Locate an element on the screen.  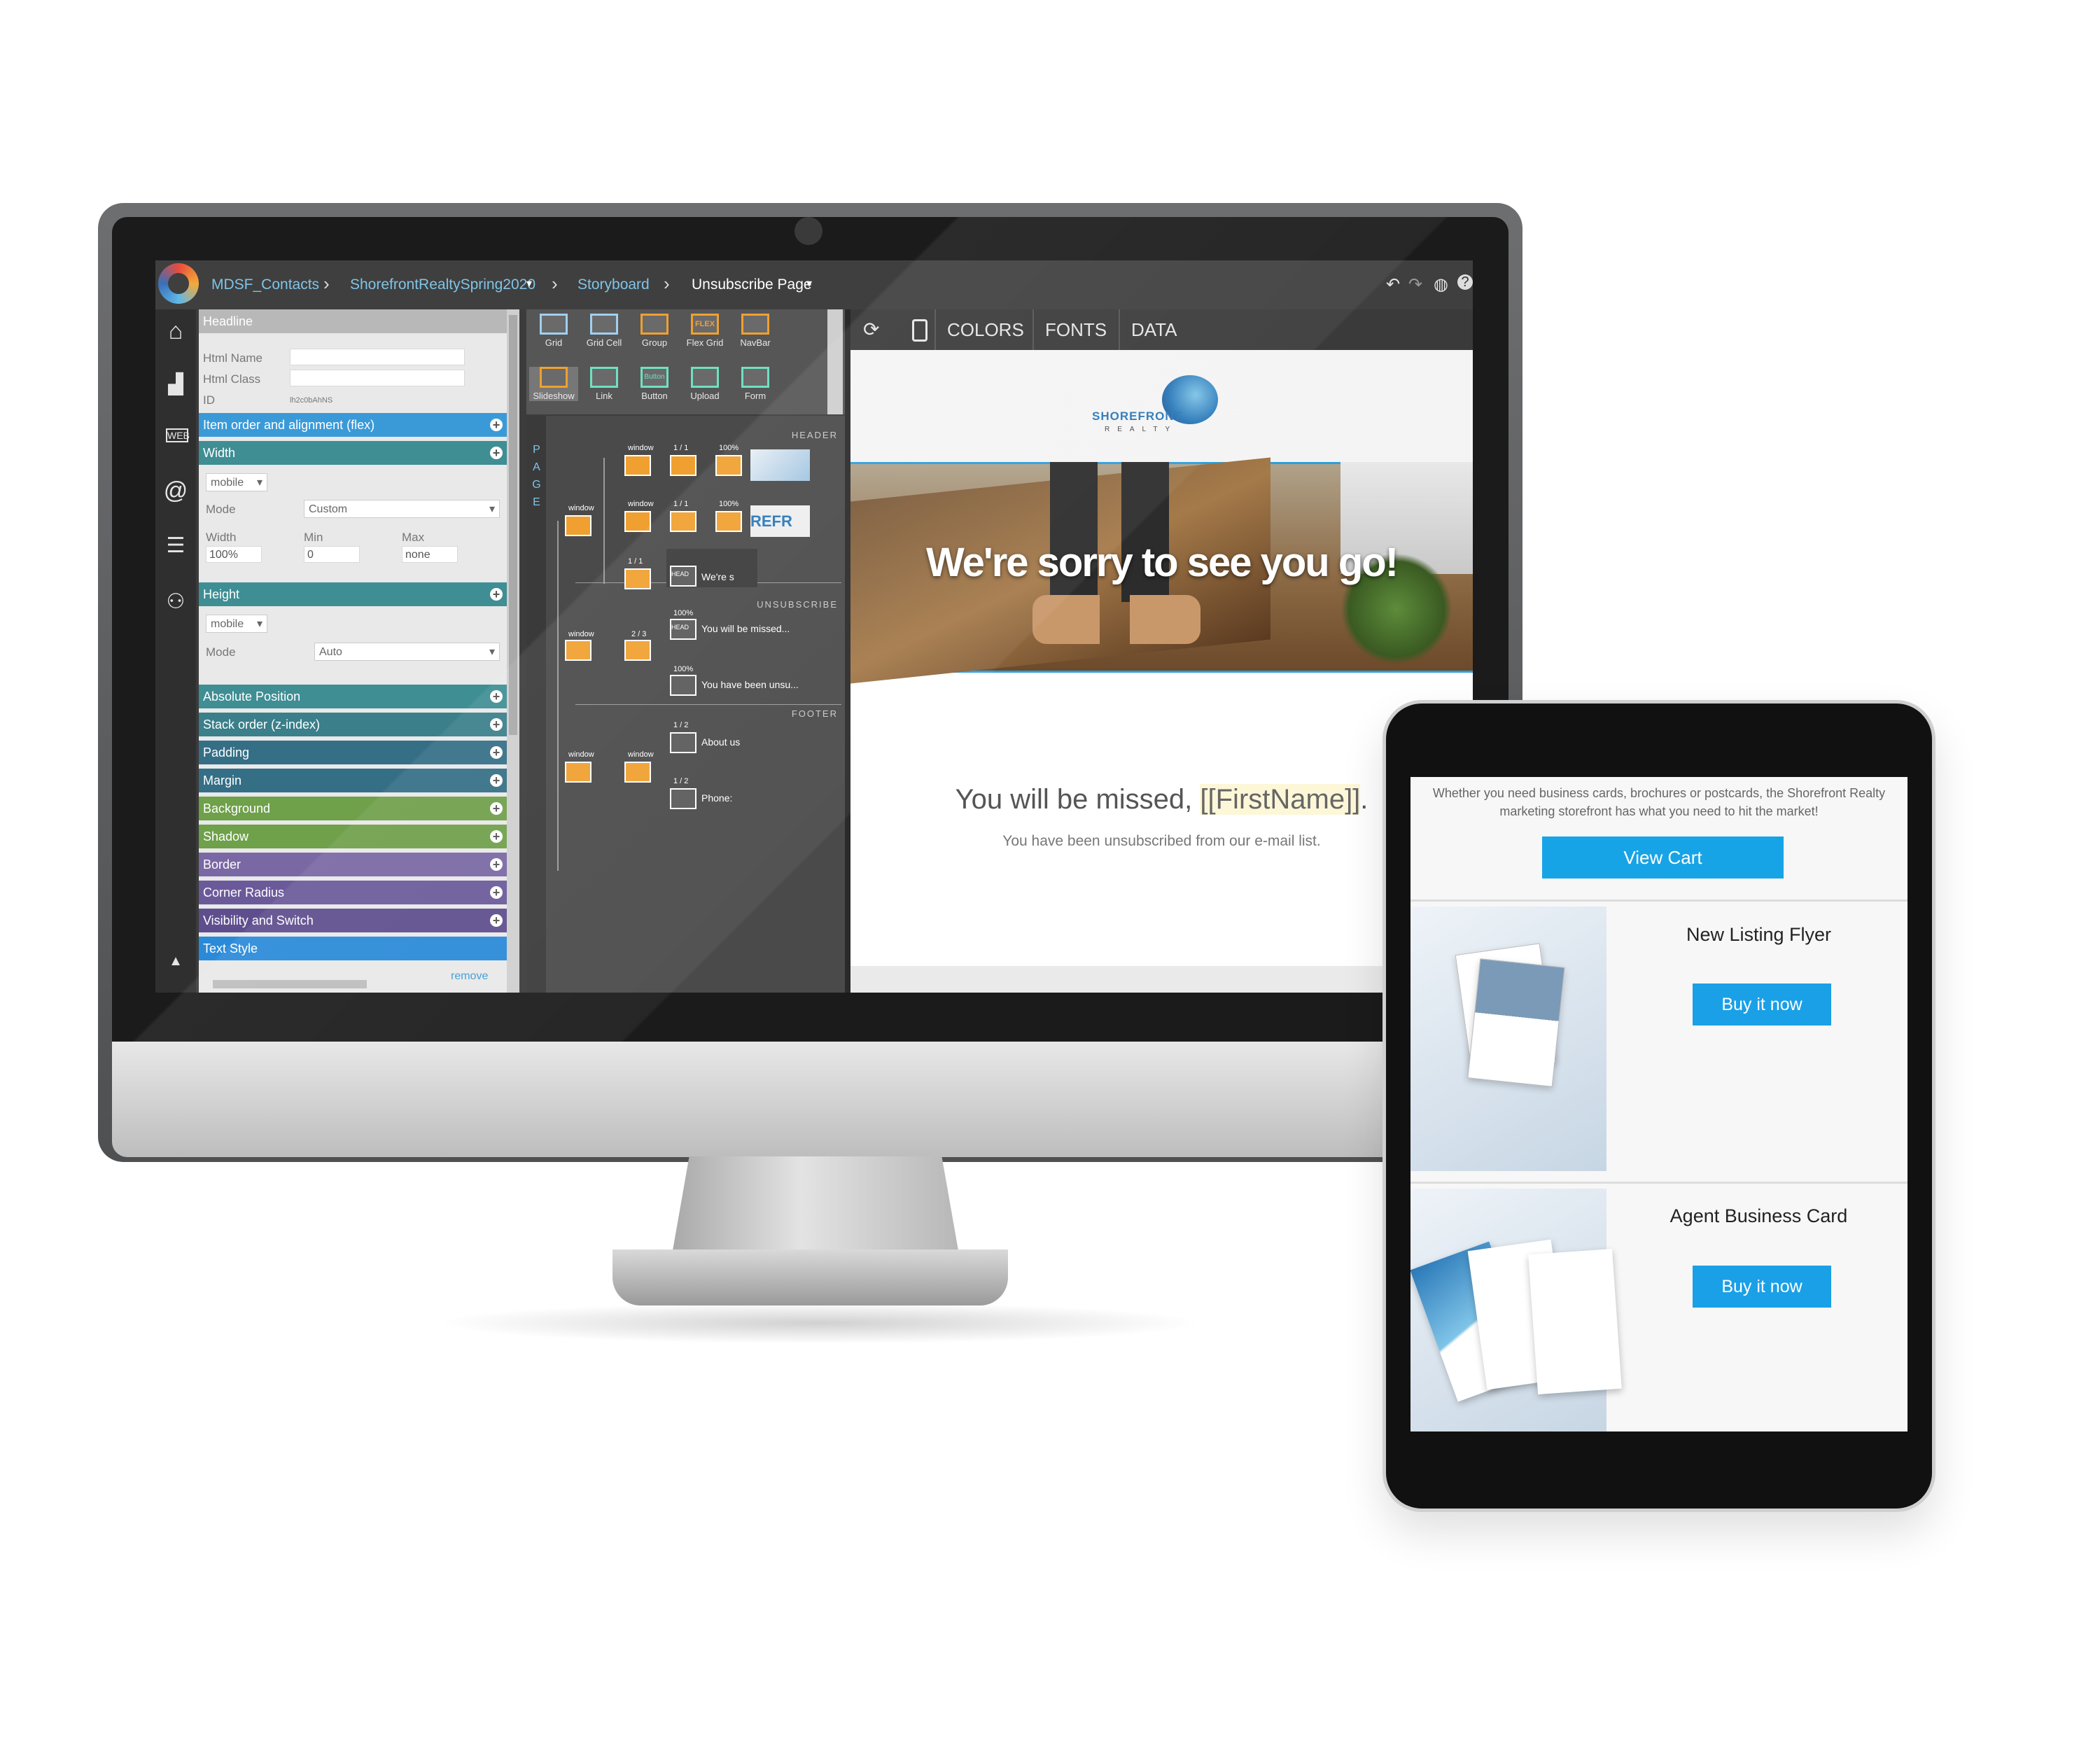
width-device-select: mobile ▾ is located at coordinates (236, 482).